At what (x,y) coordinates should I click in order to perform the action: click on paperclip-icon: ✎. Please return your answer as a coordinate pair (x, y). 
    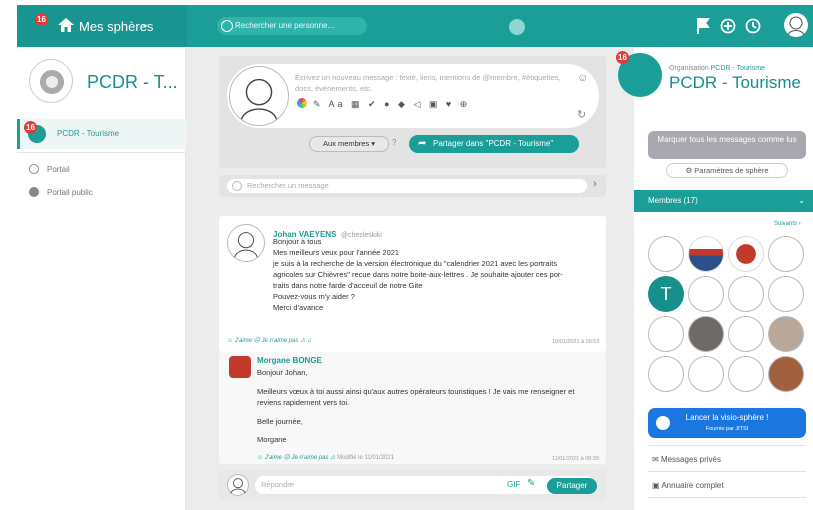
    Looking at the image, I should click on (531, 483).